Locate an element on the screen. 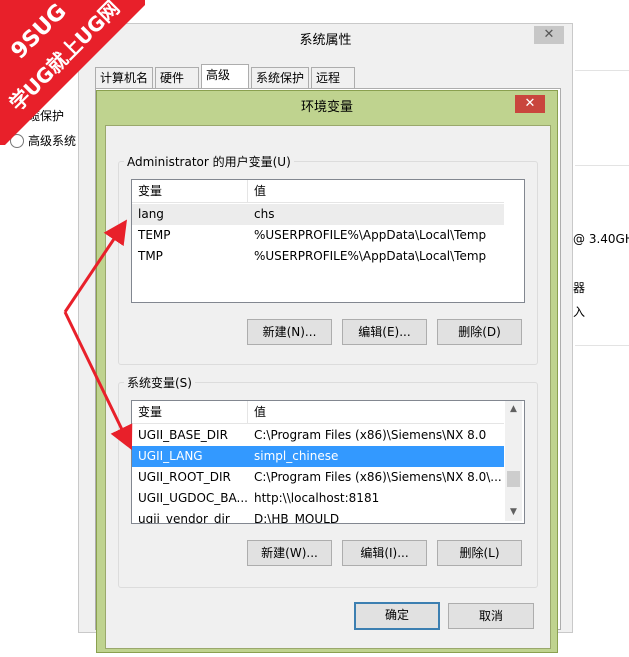 The image size is (629, 657). user-variables-header: 变量 值 is located at coordinates (318, 191).